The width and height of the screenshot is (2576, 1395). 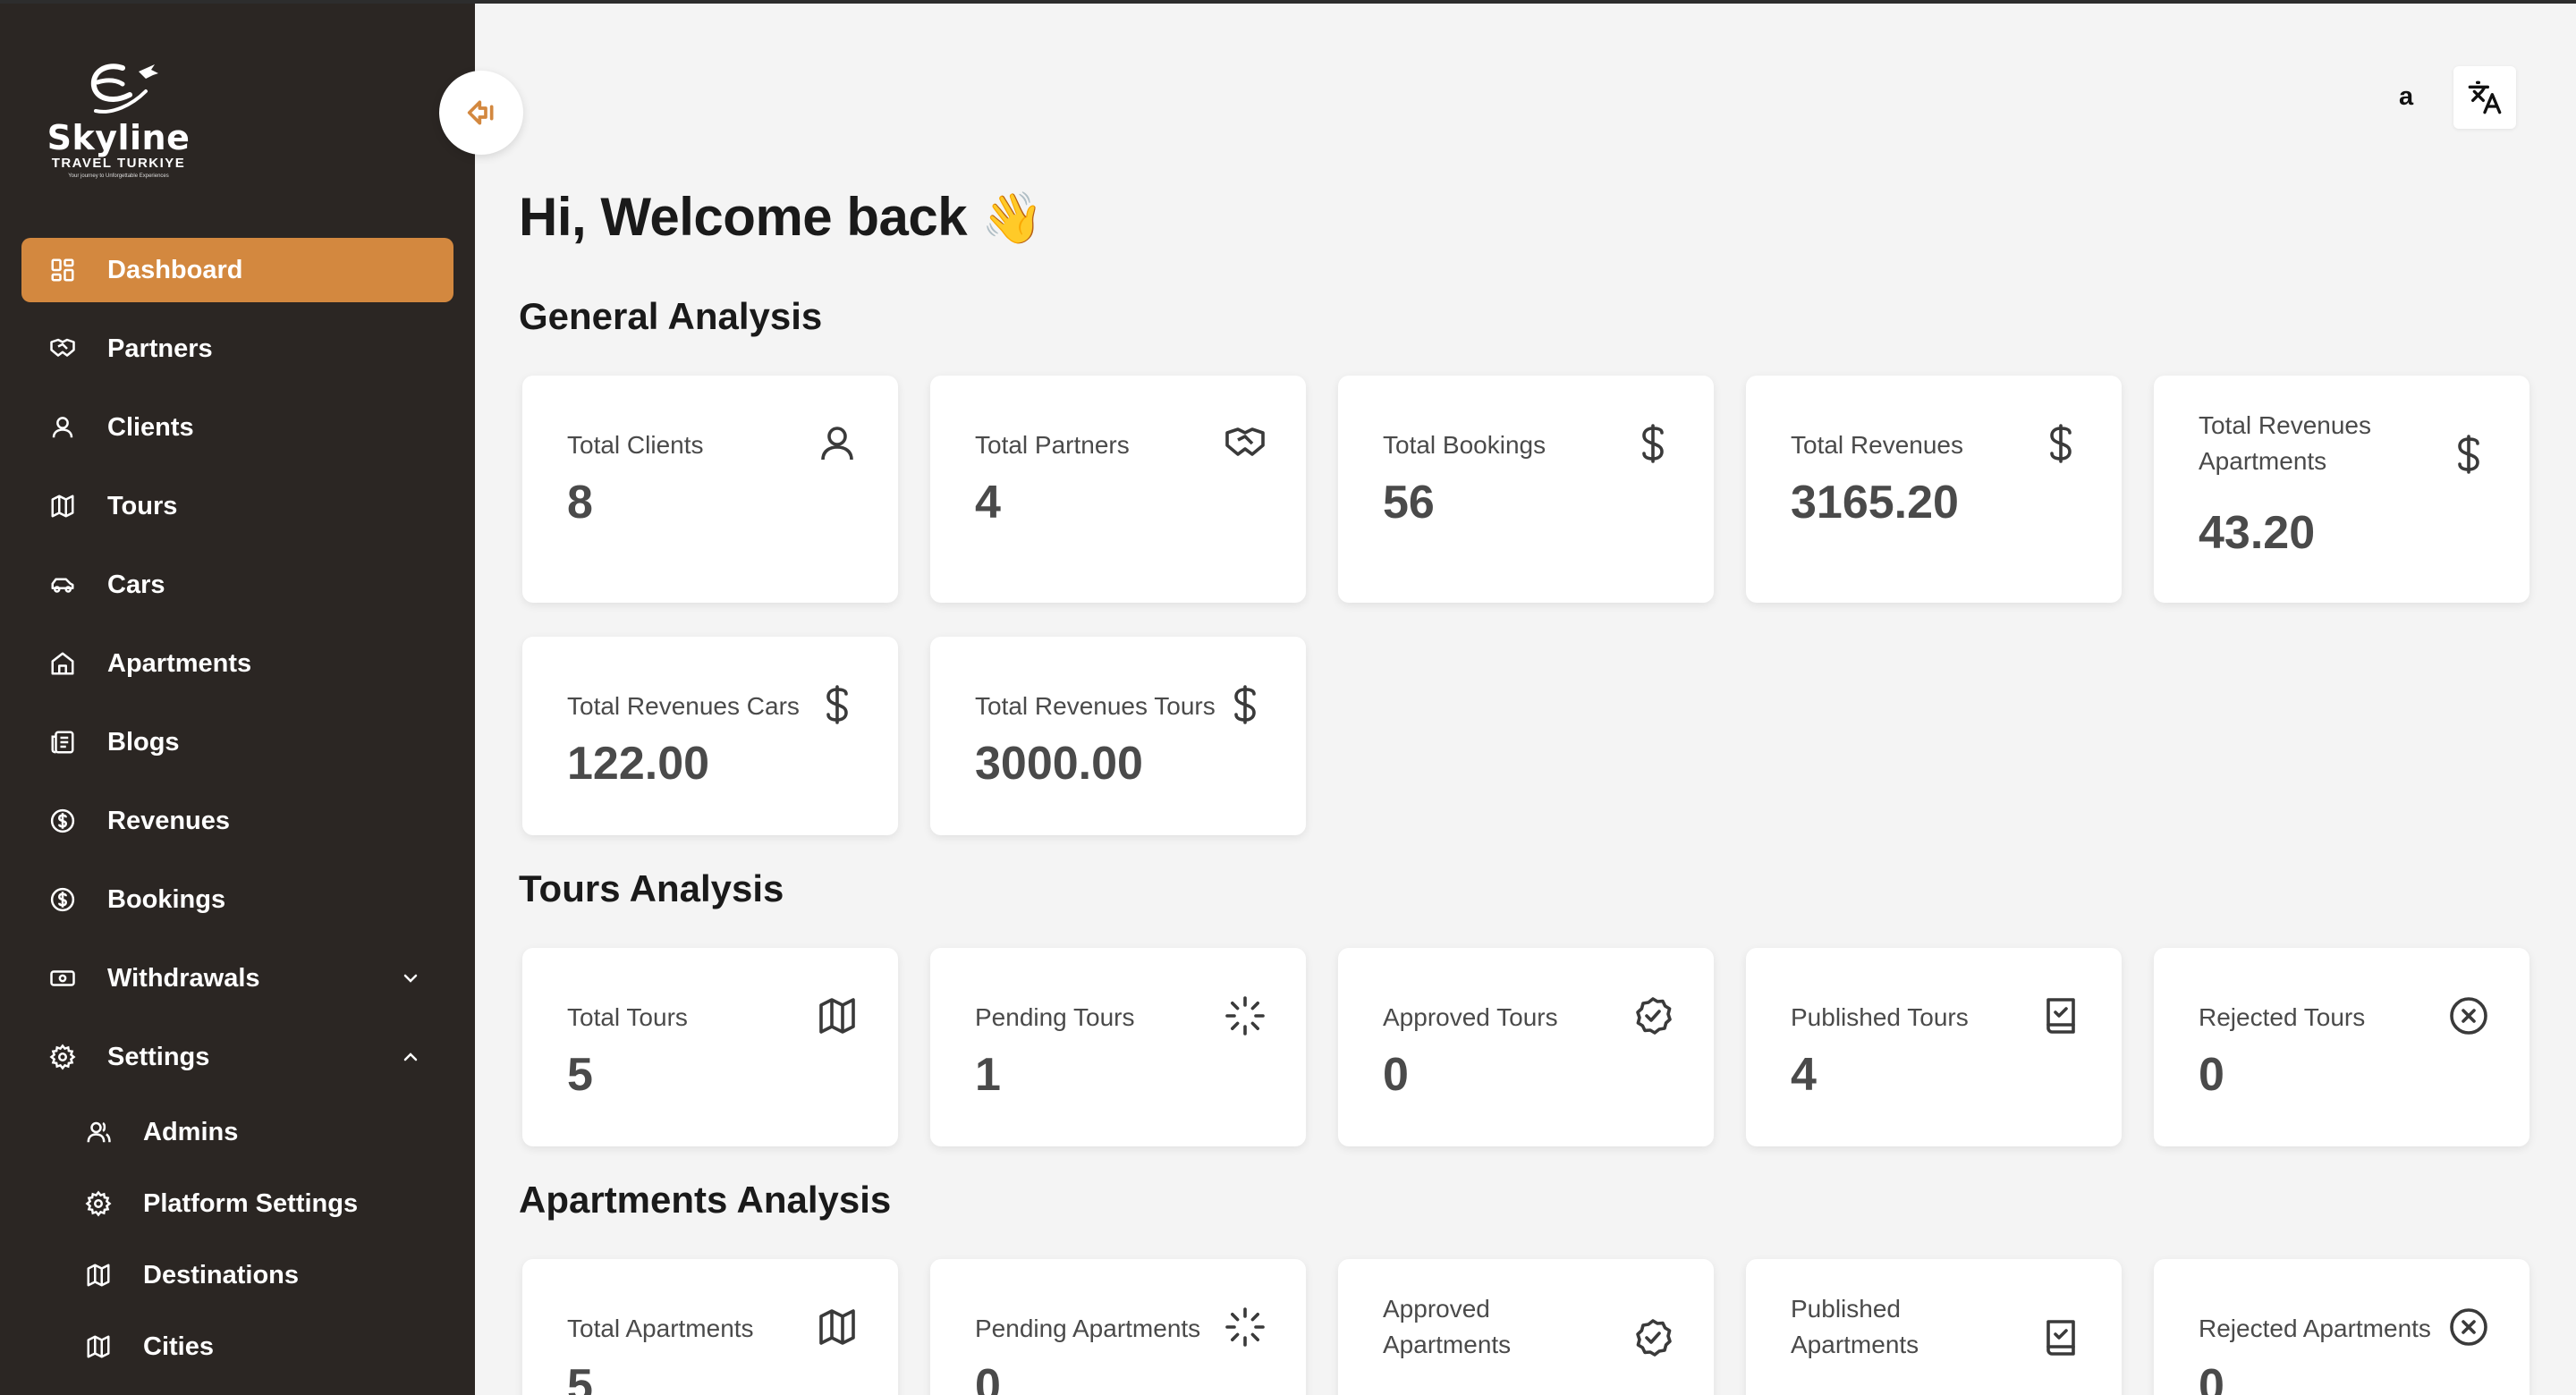 I want to click on sidebar-collapse-button, so click(x=481, y=113).